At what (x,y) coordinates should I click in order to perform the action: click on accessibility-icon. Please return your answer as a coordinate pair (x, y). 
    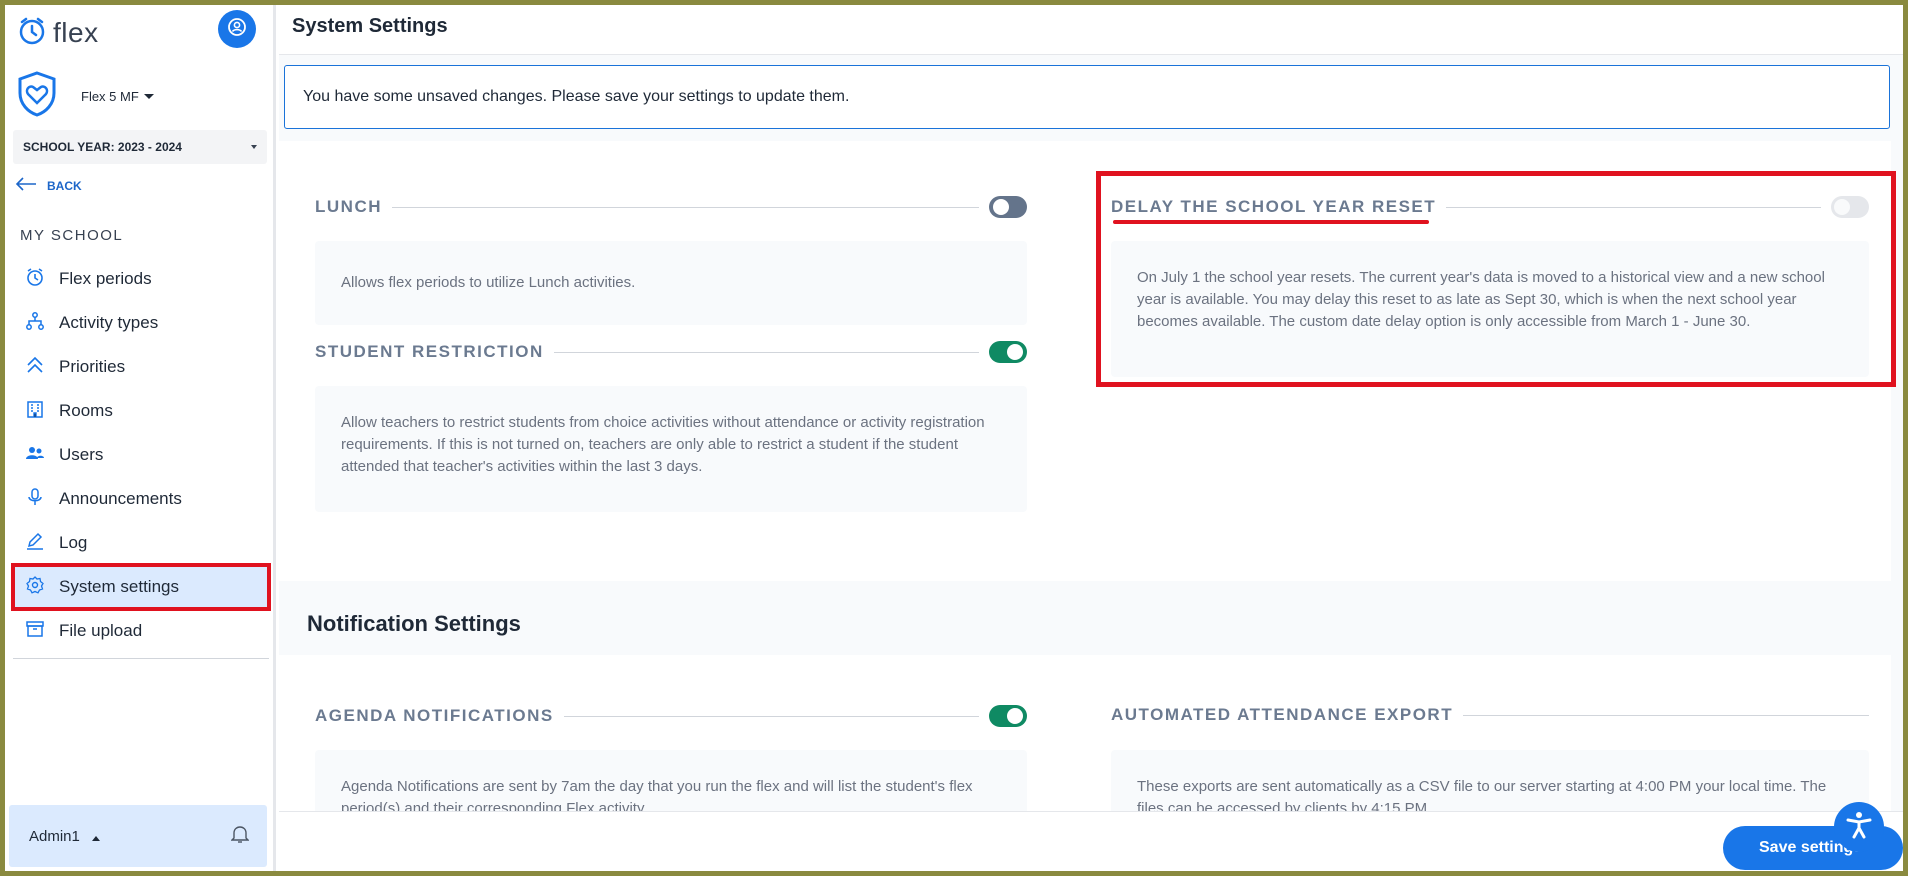
    Looking at the image, I should click on (1859, 827).